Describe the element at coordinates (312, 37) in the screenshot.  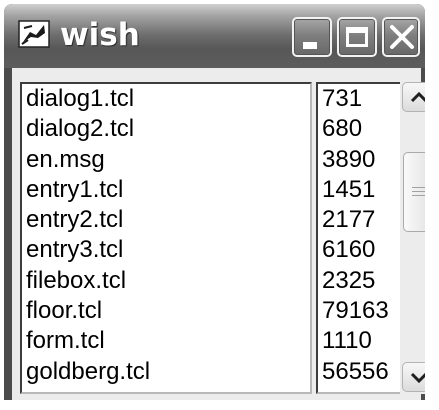
I see `minimize-button` at that location.